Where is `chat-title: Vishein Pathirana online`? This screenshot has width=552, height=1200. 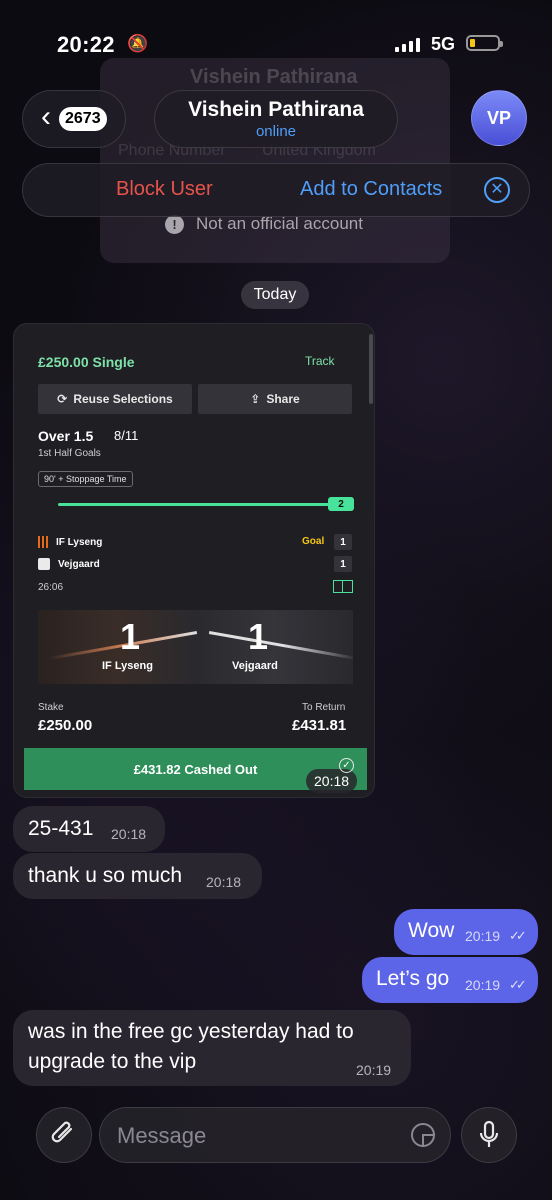
chat-title: Vishein Pathirana online is located at coordinates (276, 119).